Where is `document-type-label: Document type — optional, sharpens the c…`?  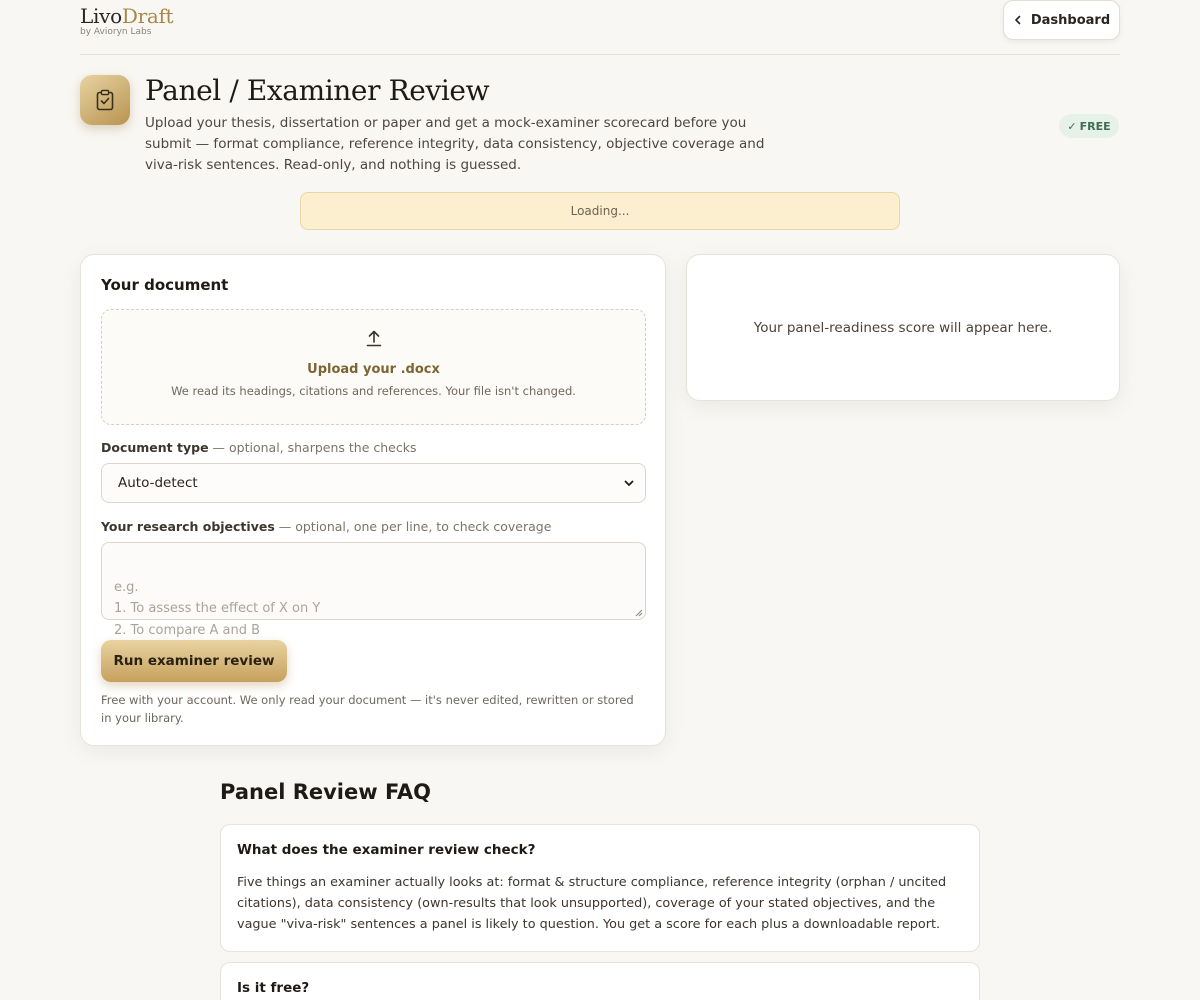
document-type-label: Document type — optional, sharpens the c… is located at coordinates (258, 447).